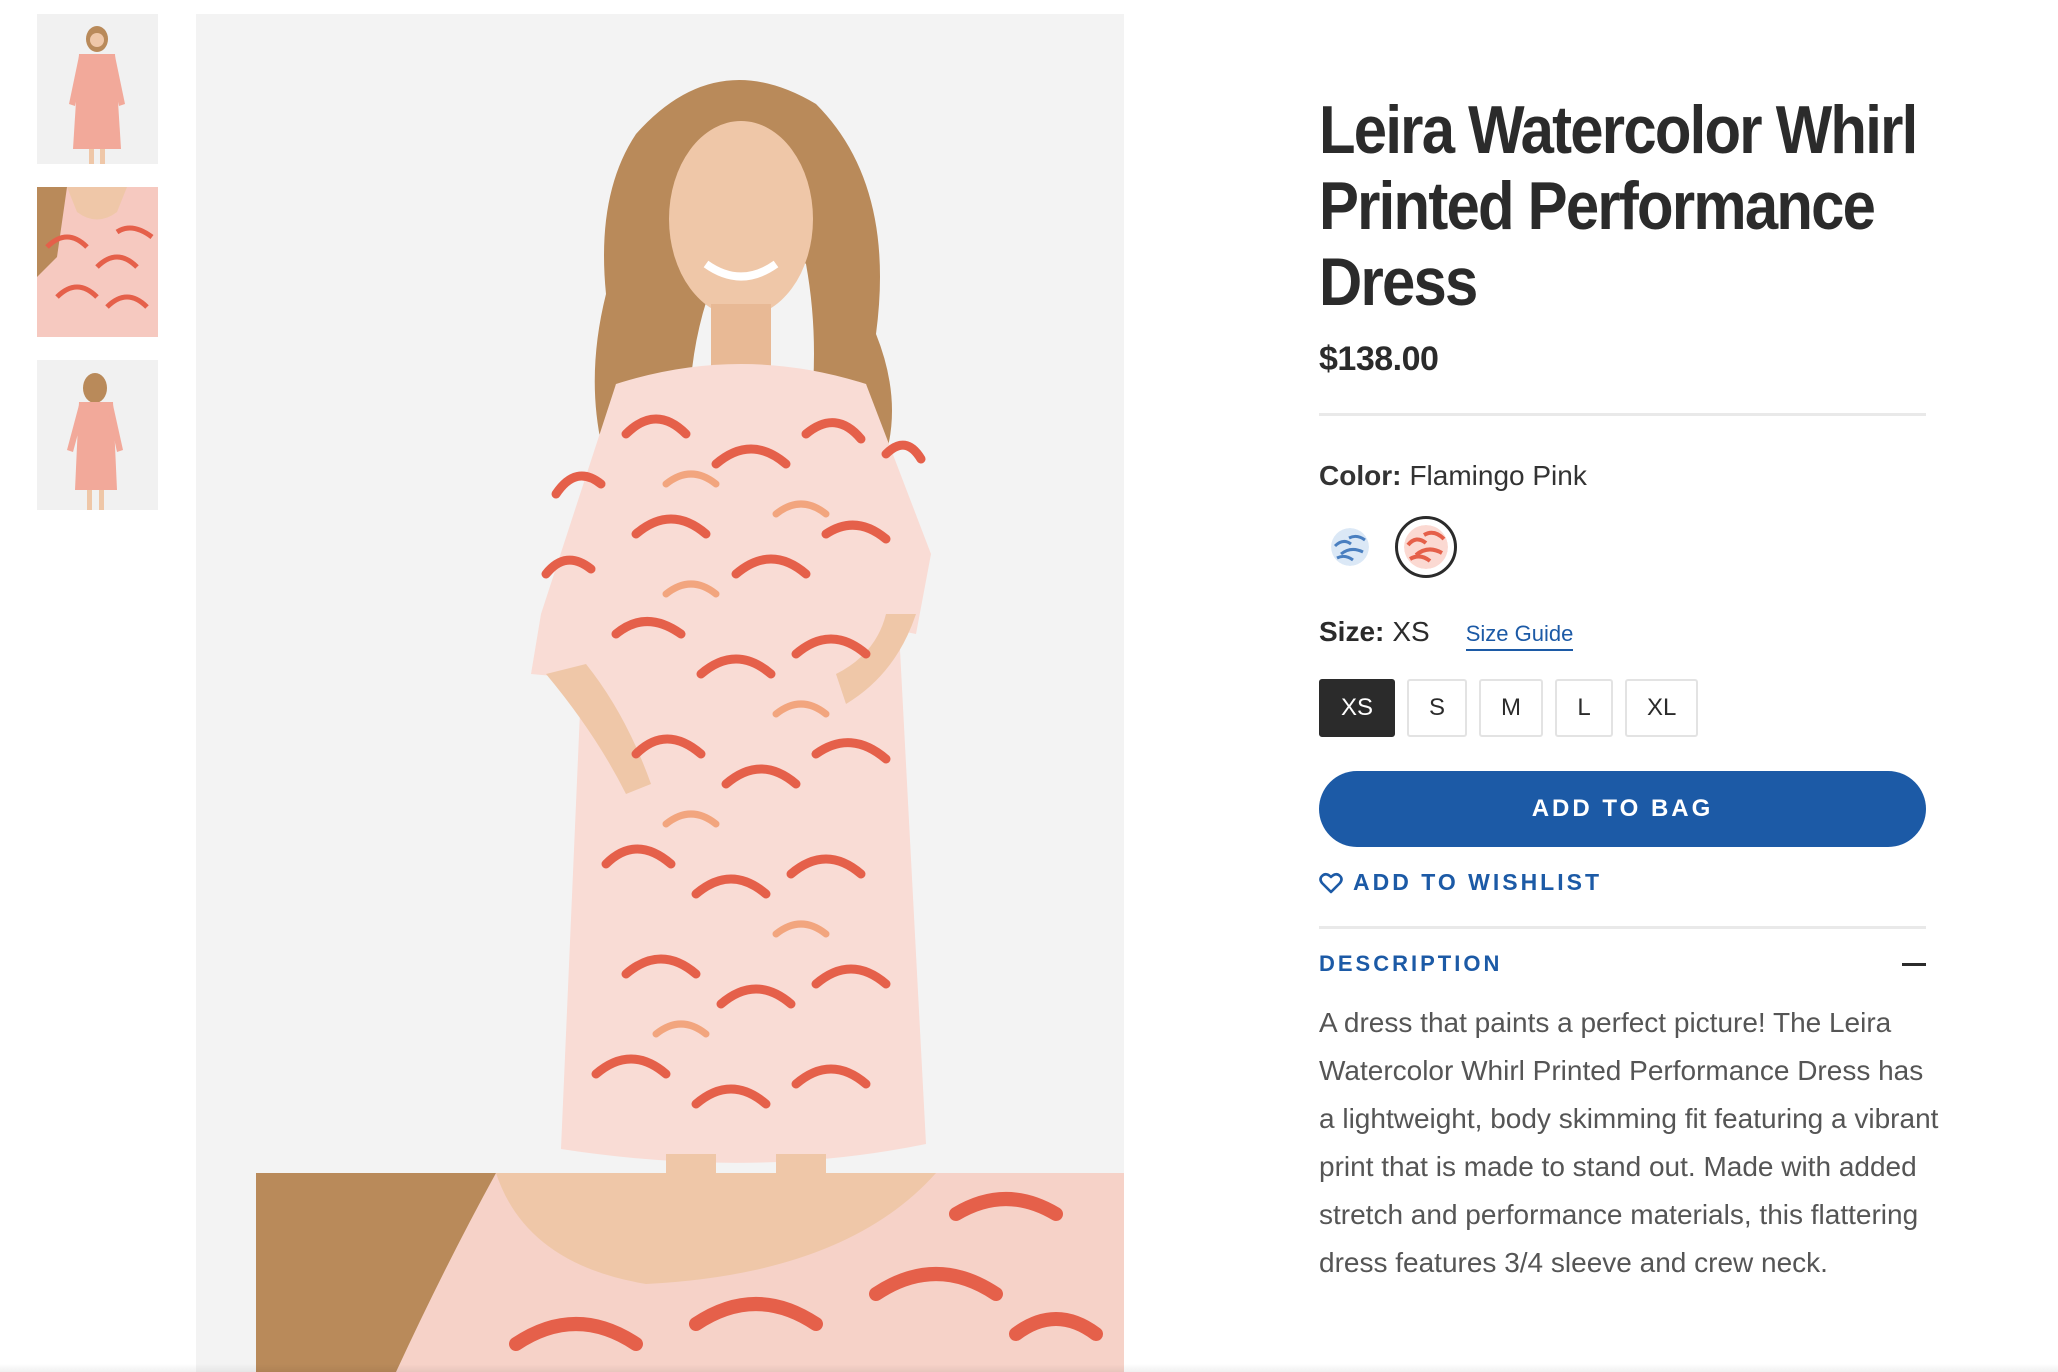 The height and width of the screenshot is (1372, 2058). Describe the element at coordinates (1411, 631) in the screenshot. I see `size-selected-value: XS` at that location.